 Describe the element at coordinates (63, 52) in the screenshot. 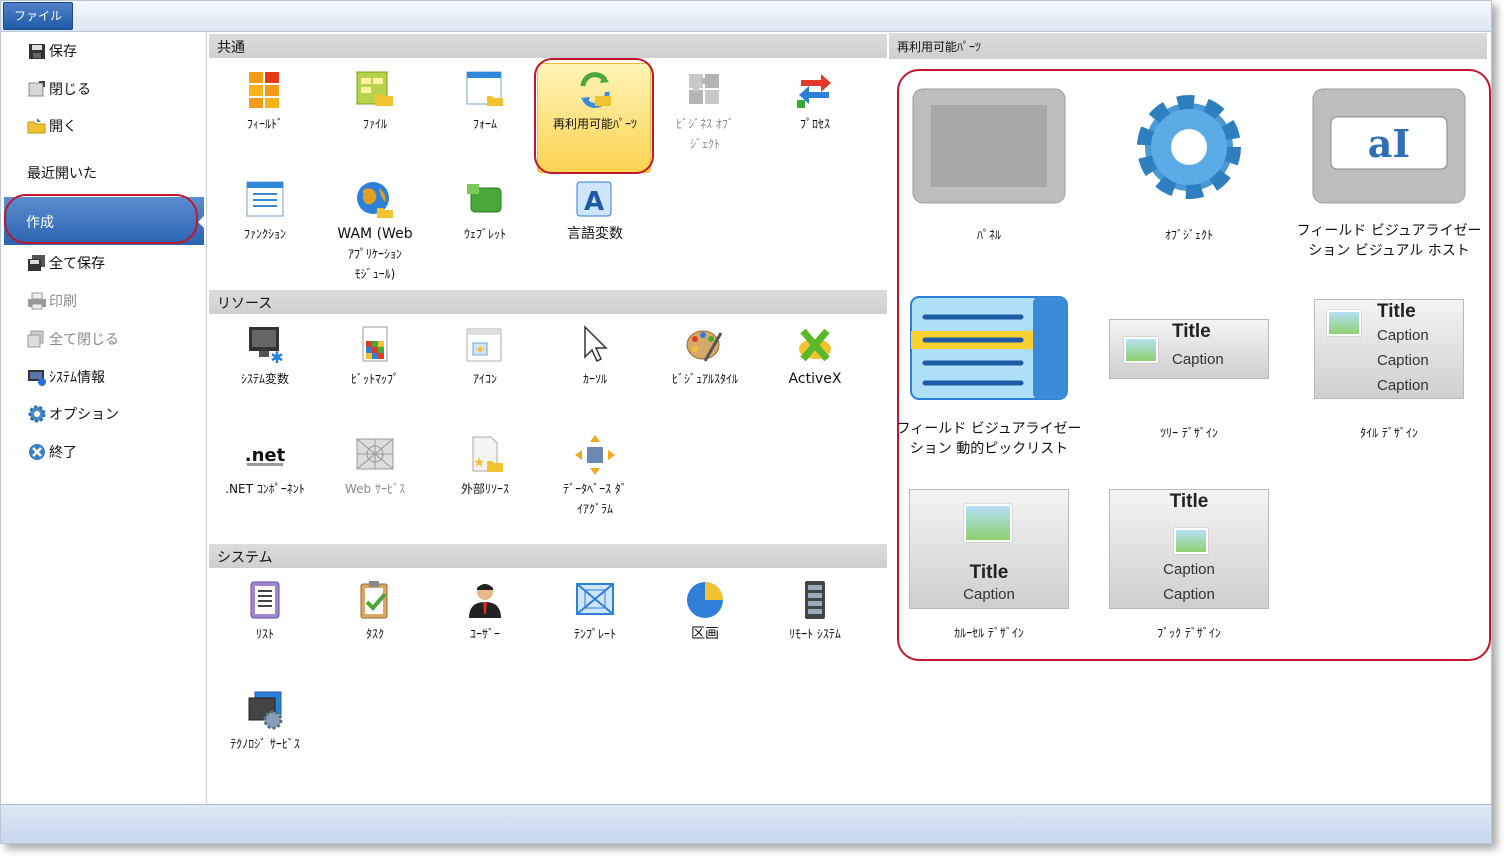

I see `sidebar-label: 保存` at that location.